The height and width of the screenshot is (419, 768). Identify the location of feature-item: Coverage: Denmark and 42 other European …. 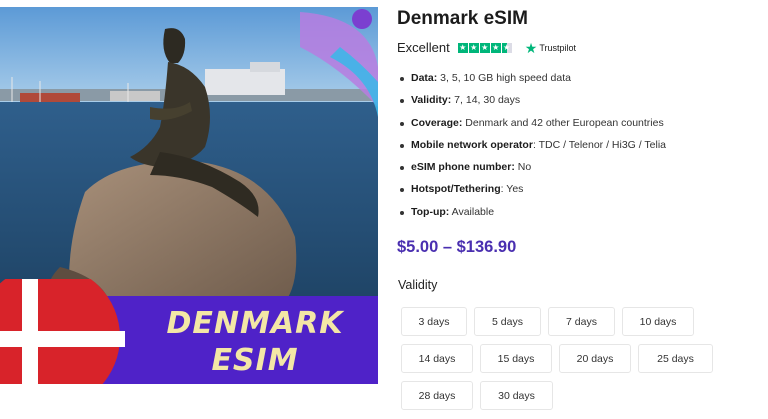
(531, 123).